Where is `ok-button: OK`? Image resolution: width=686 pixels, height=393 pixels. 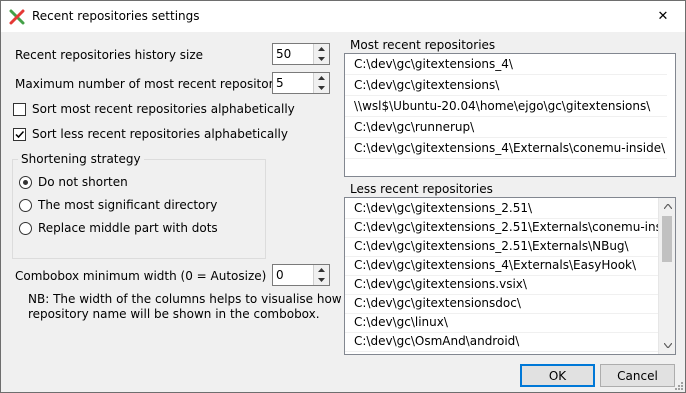
ok-button: OK is located at coordinates (557, 375).